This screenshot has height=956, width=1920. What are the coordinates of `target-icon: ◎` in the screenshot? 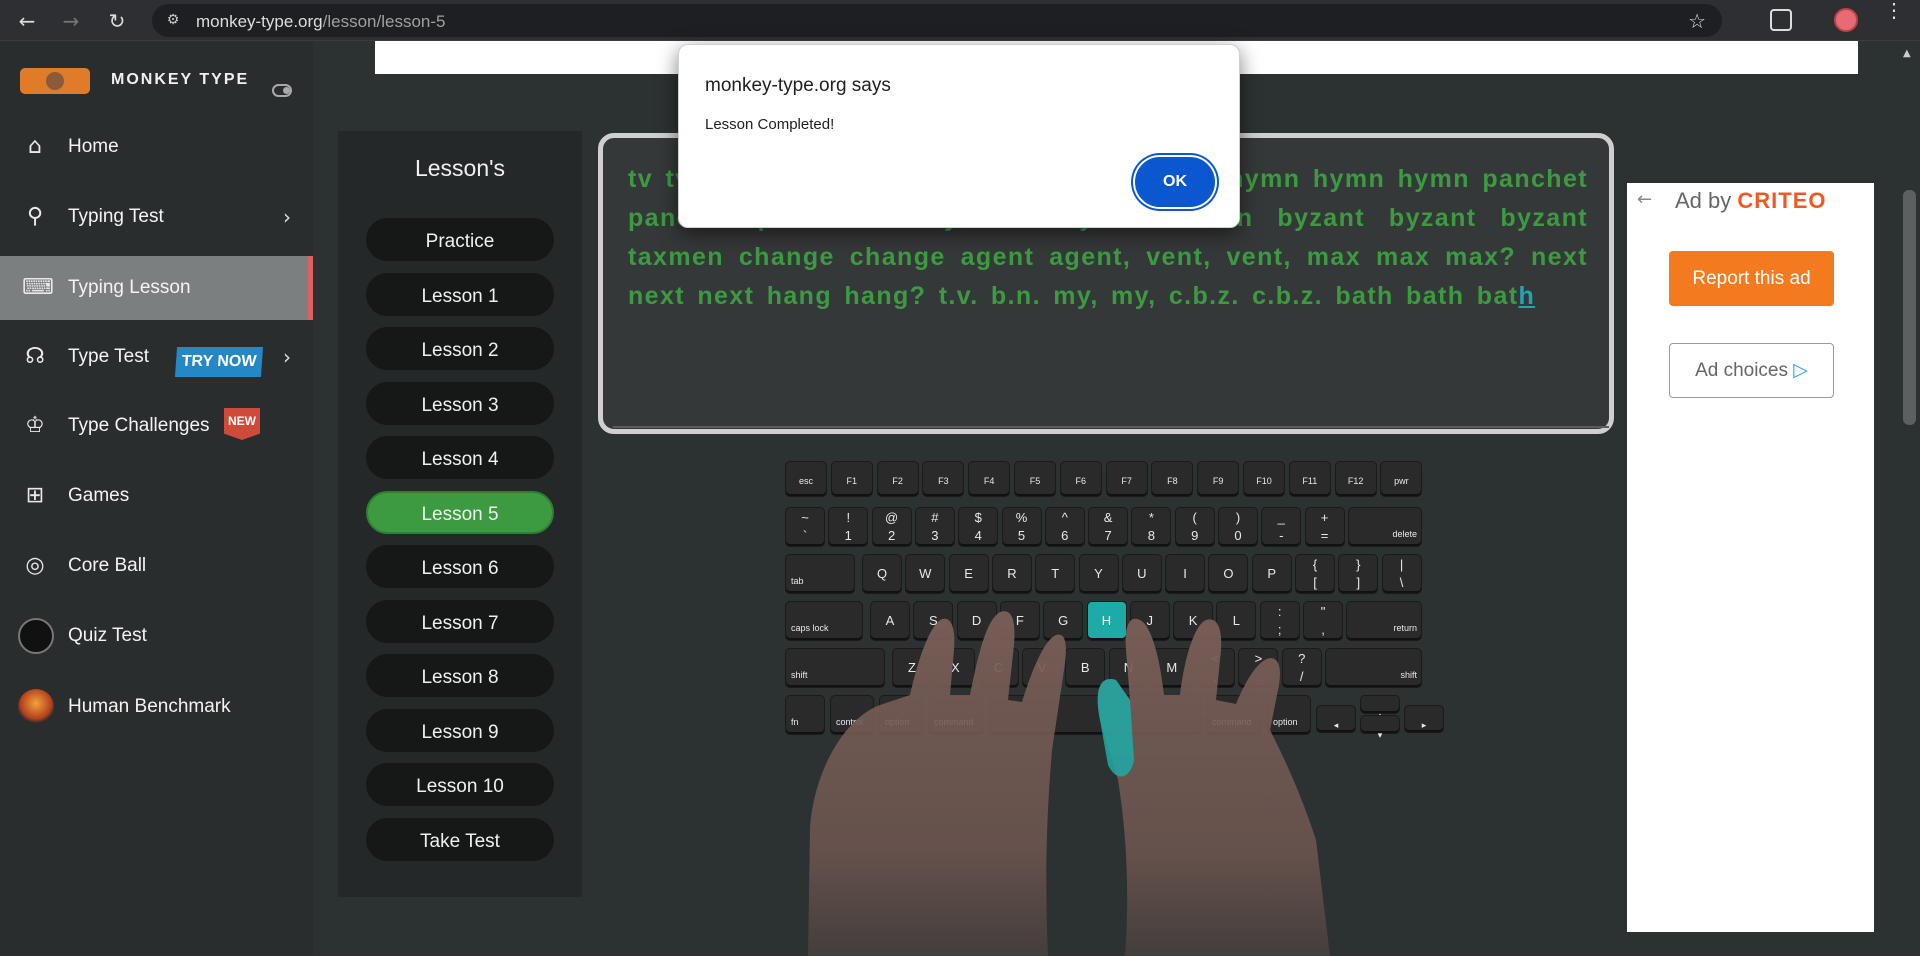 It's located at (35, 565).